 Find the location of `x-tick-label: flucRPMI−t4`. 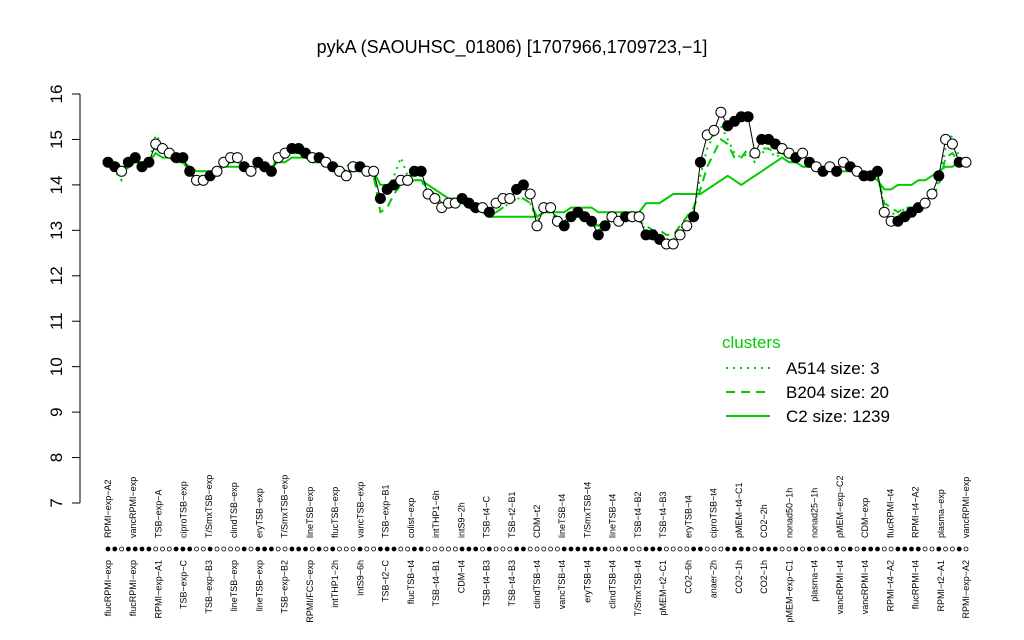

x-tick-label: flucRPMI−t4 is located at coordinates (916, 584).